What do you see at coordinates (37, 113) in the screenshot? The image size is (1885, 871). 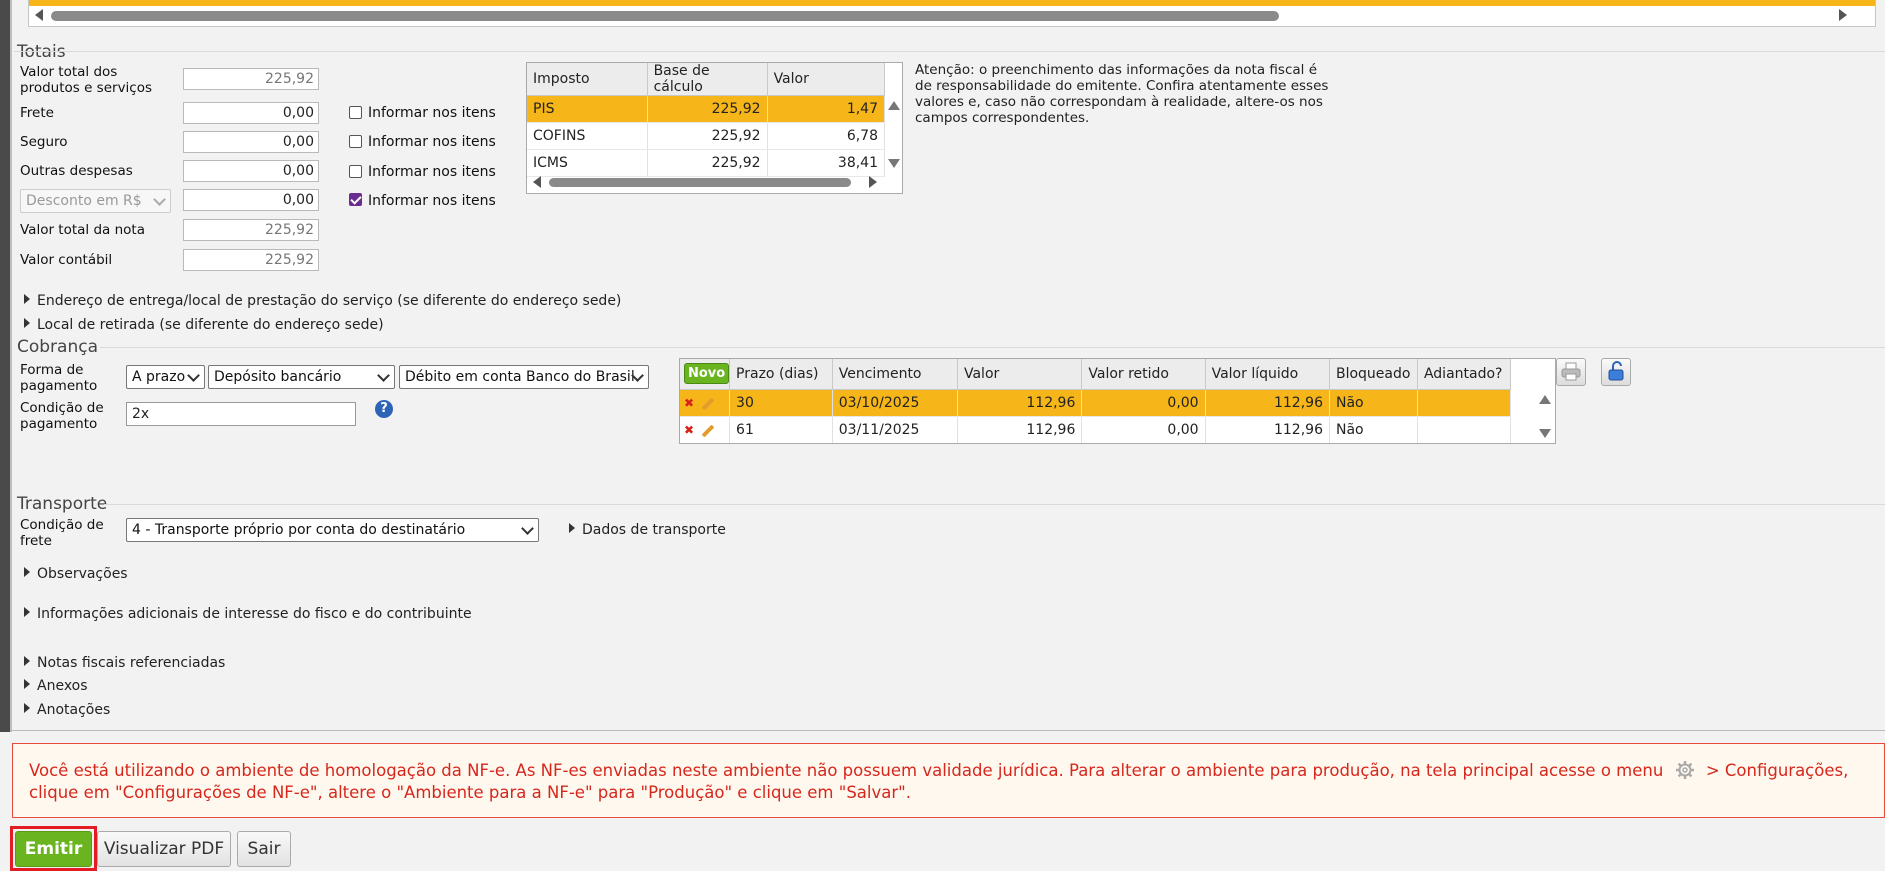 I see `label-frete: Frete` at bounding box center [37, 113].